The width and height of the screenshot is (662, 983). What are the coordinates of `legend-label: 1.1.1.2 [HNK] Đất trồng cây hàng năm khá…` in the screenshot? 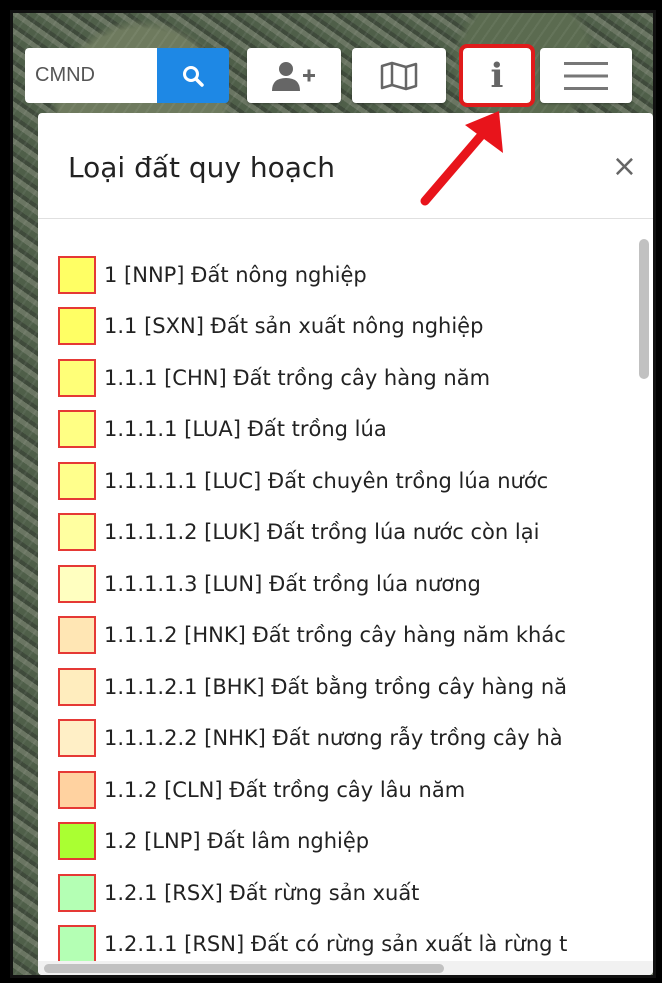 It's located at (335, 635).